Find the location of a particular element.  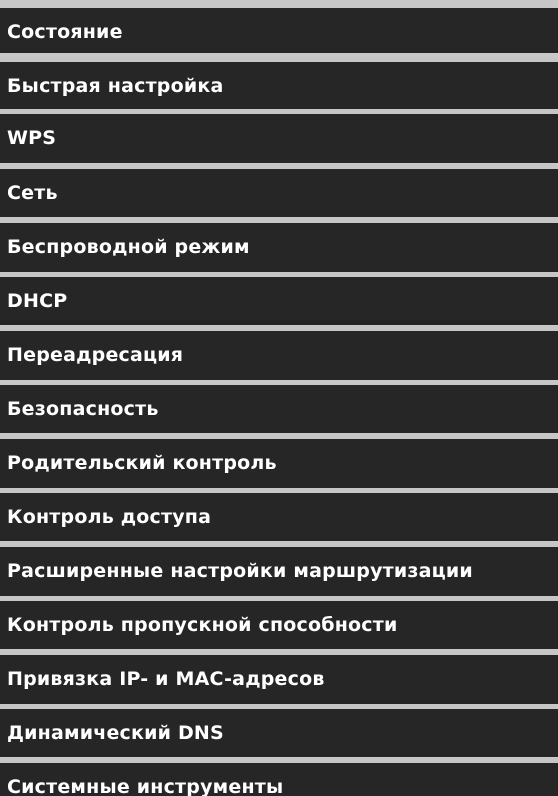

menu-item-label: Расширенные настройки маршрутизации is located at coordinates (240, 571).